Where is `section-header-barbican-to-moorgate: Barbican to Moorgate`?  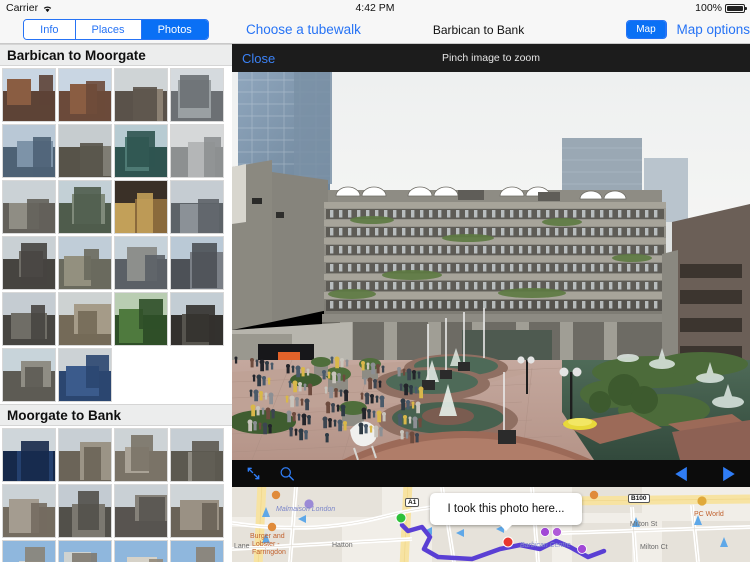 section-header-barbican-to-moorgate: Barbican to Moorgate is located at coordinates (116, 55).